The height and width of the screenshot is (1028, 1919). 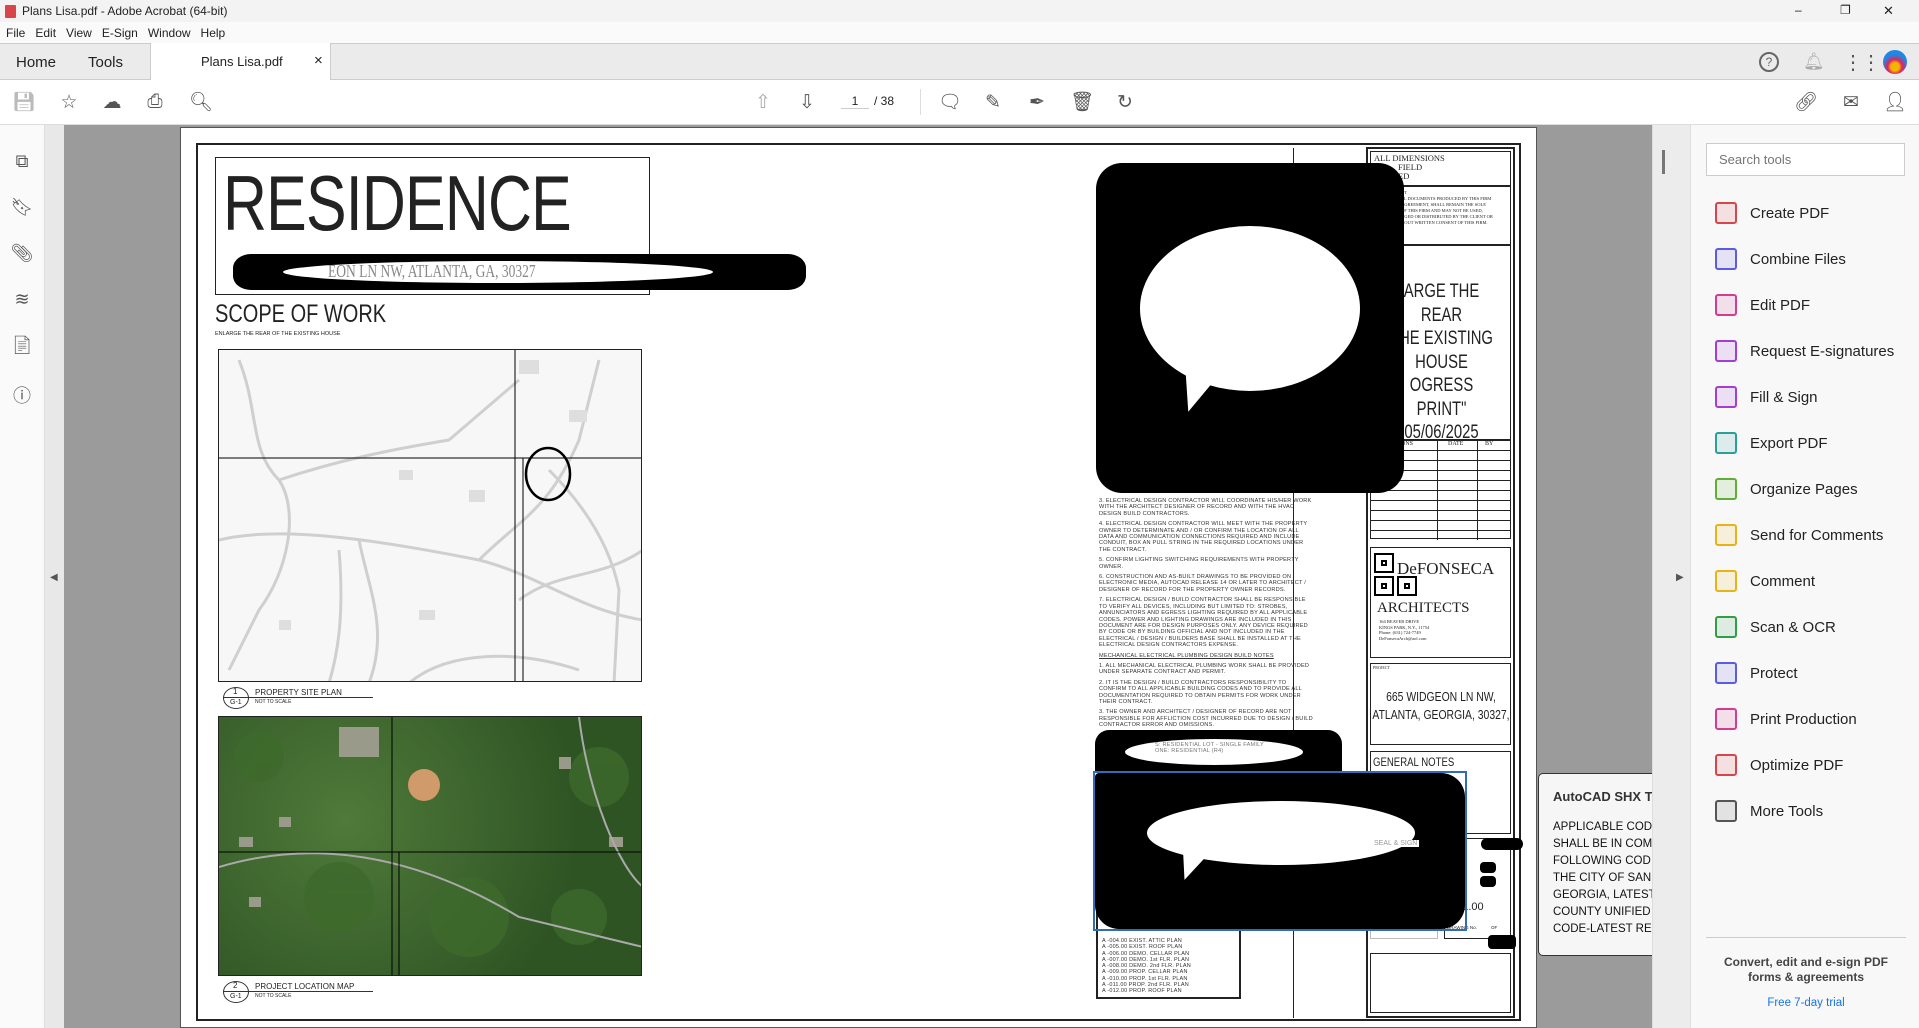 I want to click on tool-label: Request E-signatures, so click(x=1822, y=351).